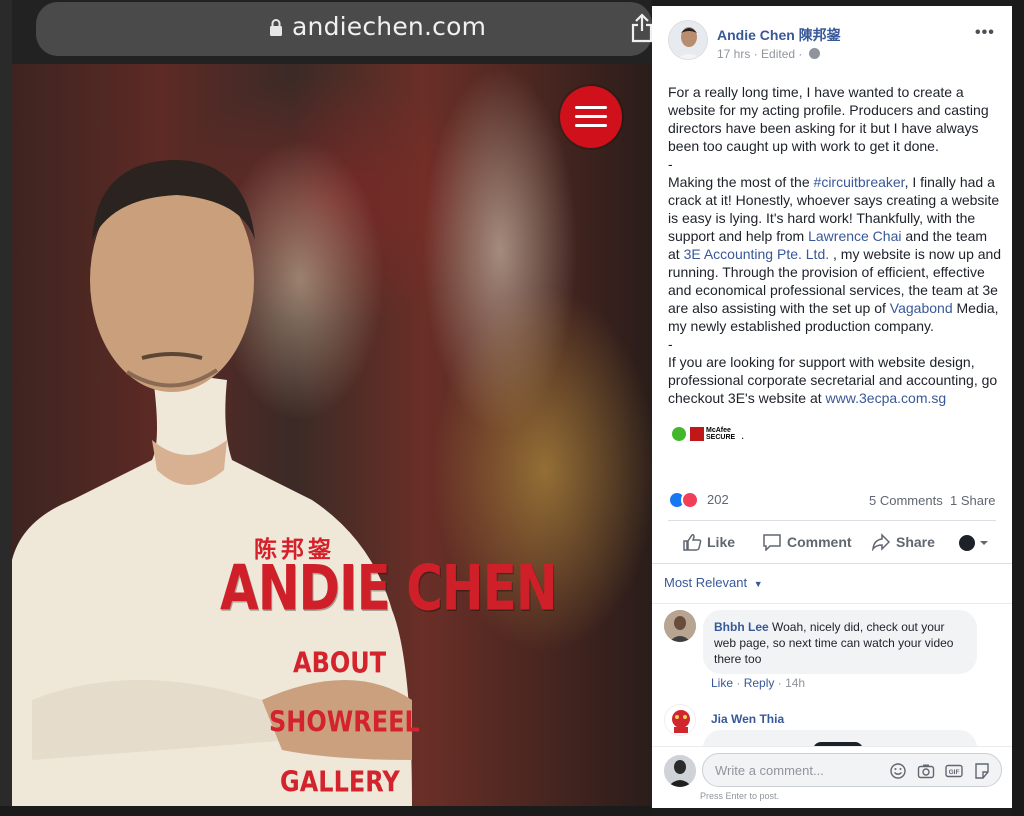  What do you see at coordinates (389, 26) in the screenshot?
I see `url-text: andiechen.com` at bounding box center [389, 26].